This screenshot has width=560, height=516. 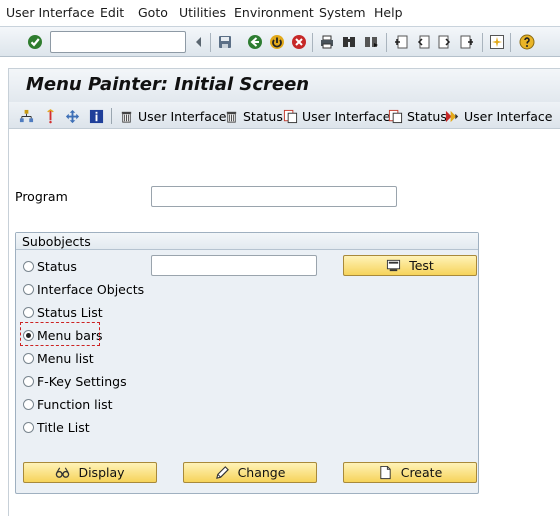 I want to click on delete-status-button: Status, so click(x=253, y=116).